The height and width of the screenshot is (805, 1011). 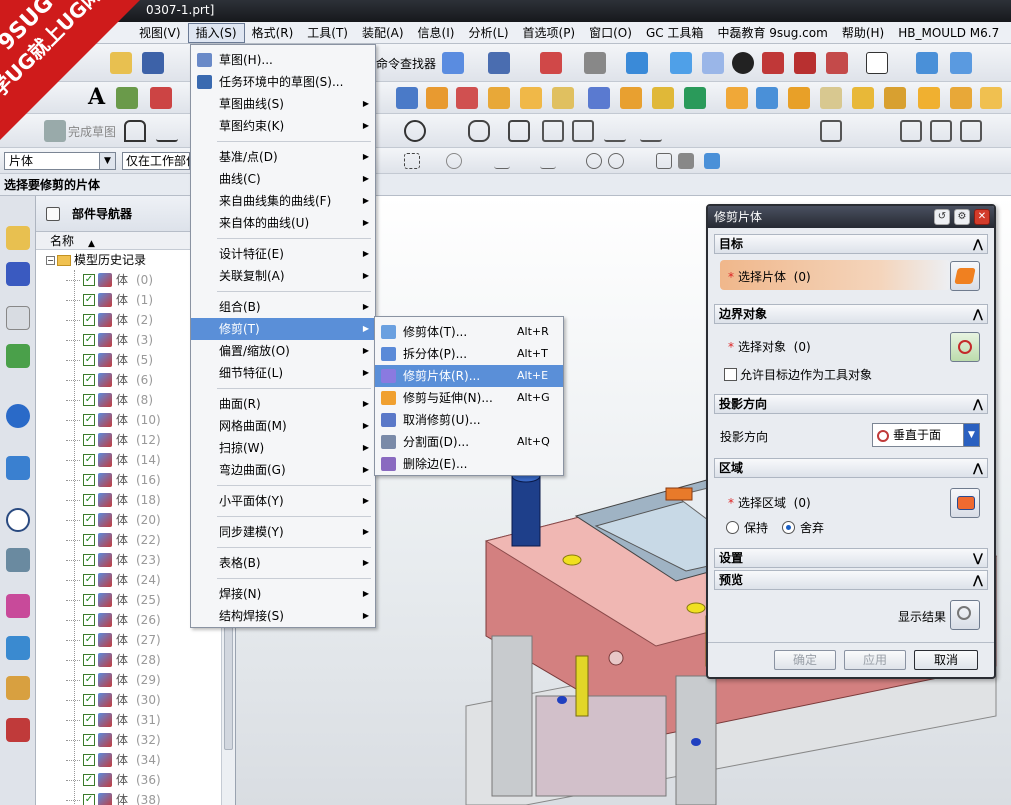 I want to click on insert-menu-item-15: 偏置/缩放(O) ▶, so click(x=283, y=351).